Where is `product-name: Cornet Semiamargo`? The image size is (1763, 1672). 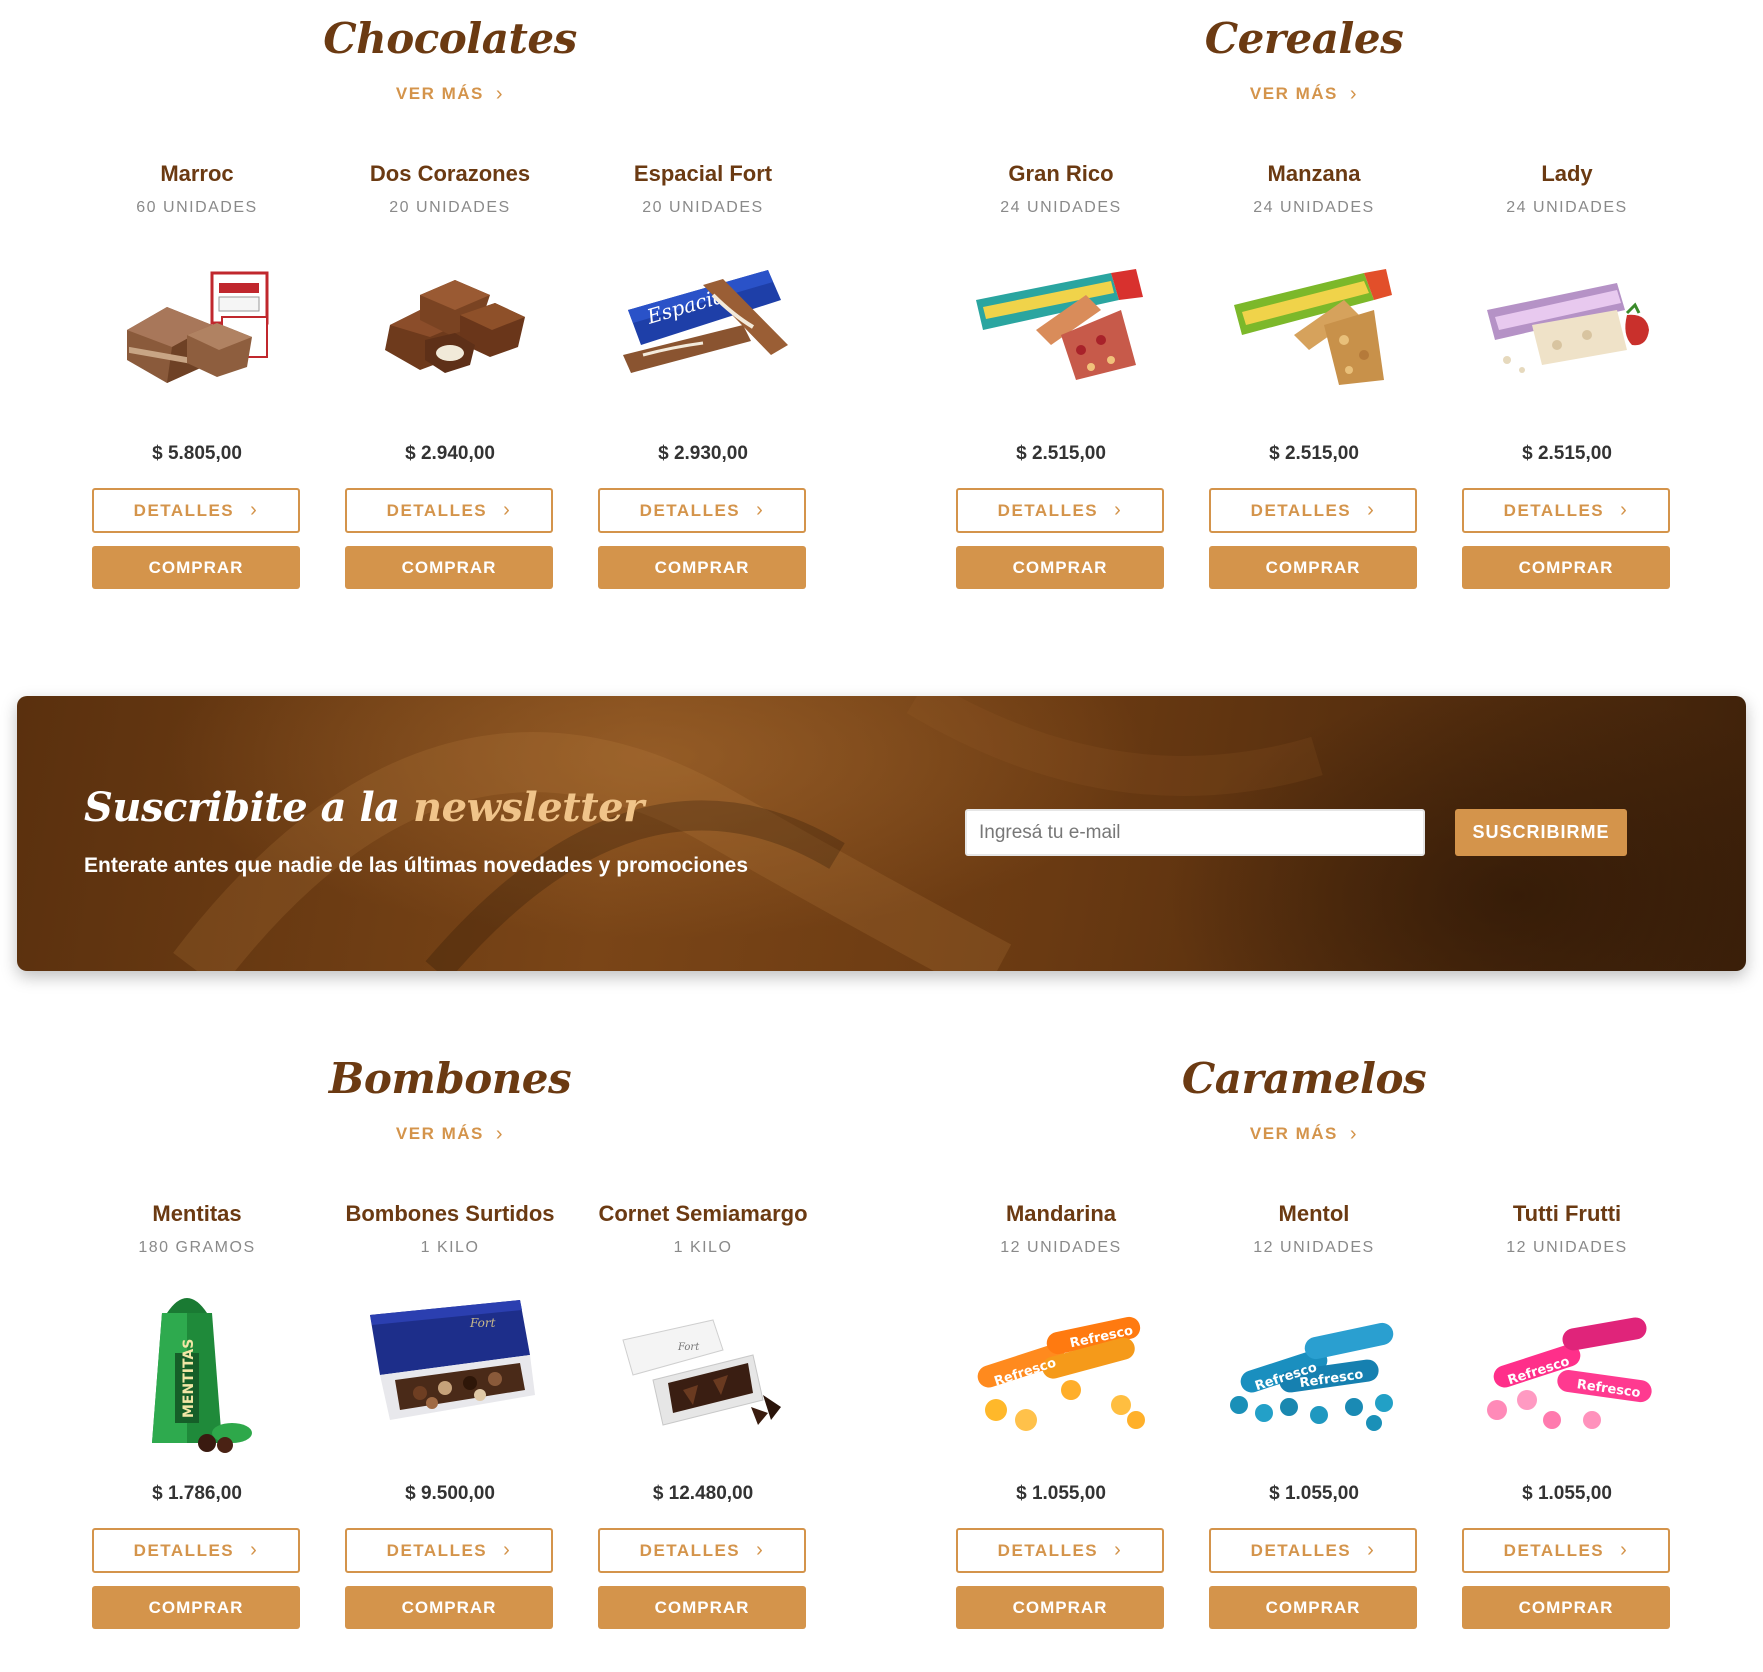 product-name: Cornet Semiamargo is located at coordinates (703, 1213).